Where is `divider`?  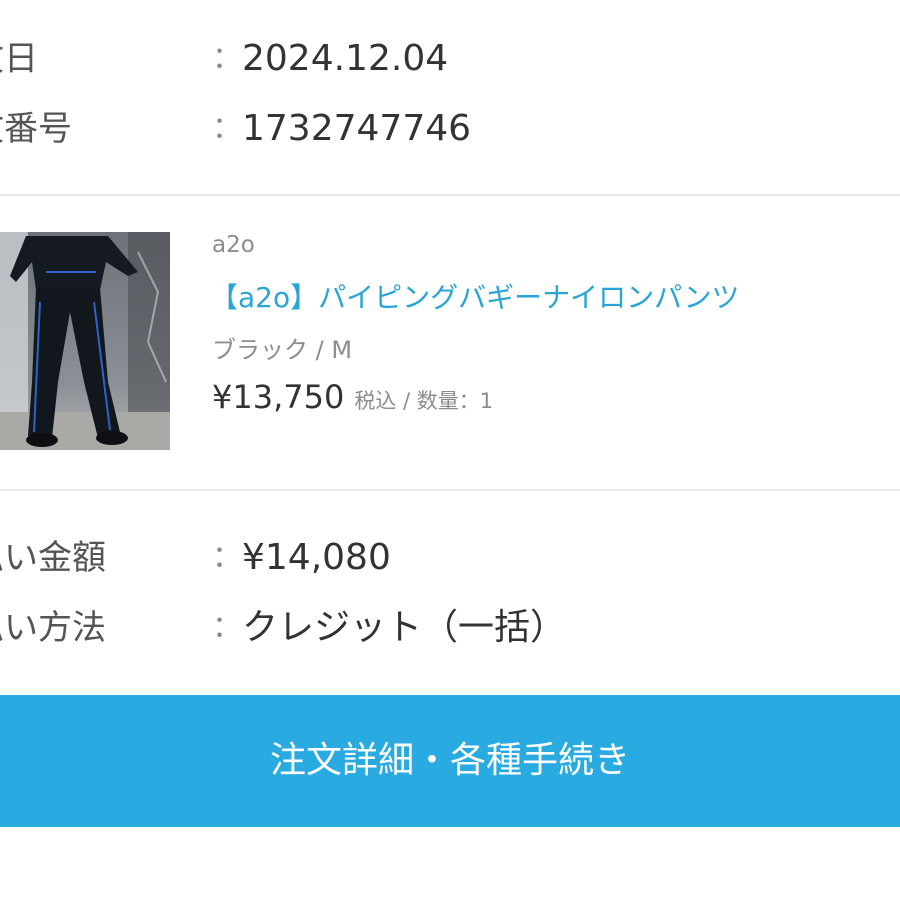 divider is located at coordinates (450, 490).